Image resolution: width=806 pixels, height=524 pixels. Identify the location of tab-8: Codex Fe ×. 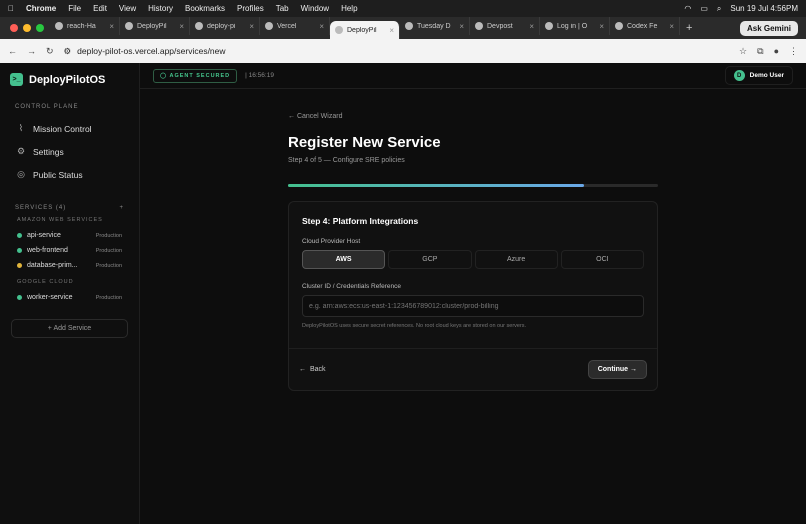
(645, 26).